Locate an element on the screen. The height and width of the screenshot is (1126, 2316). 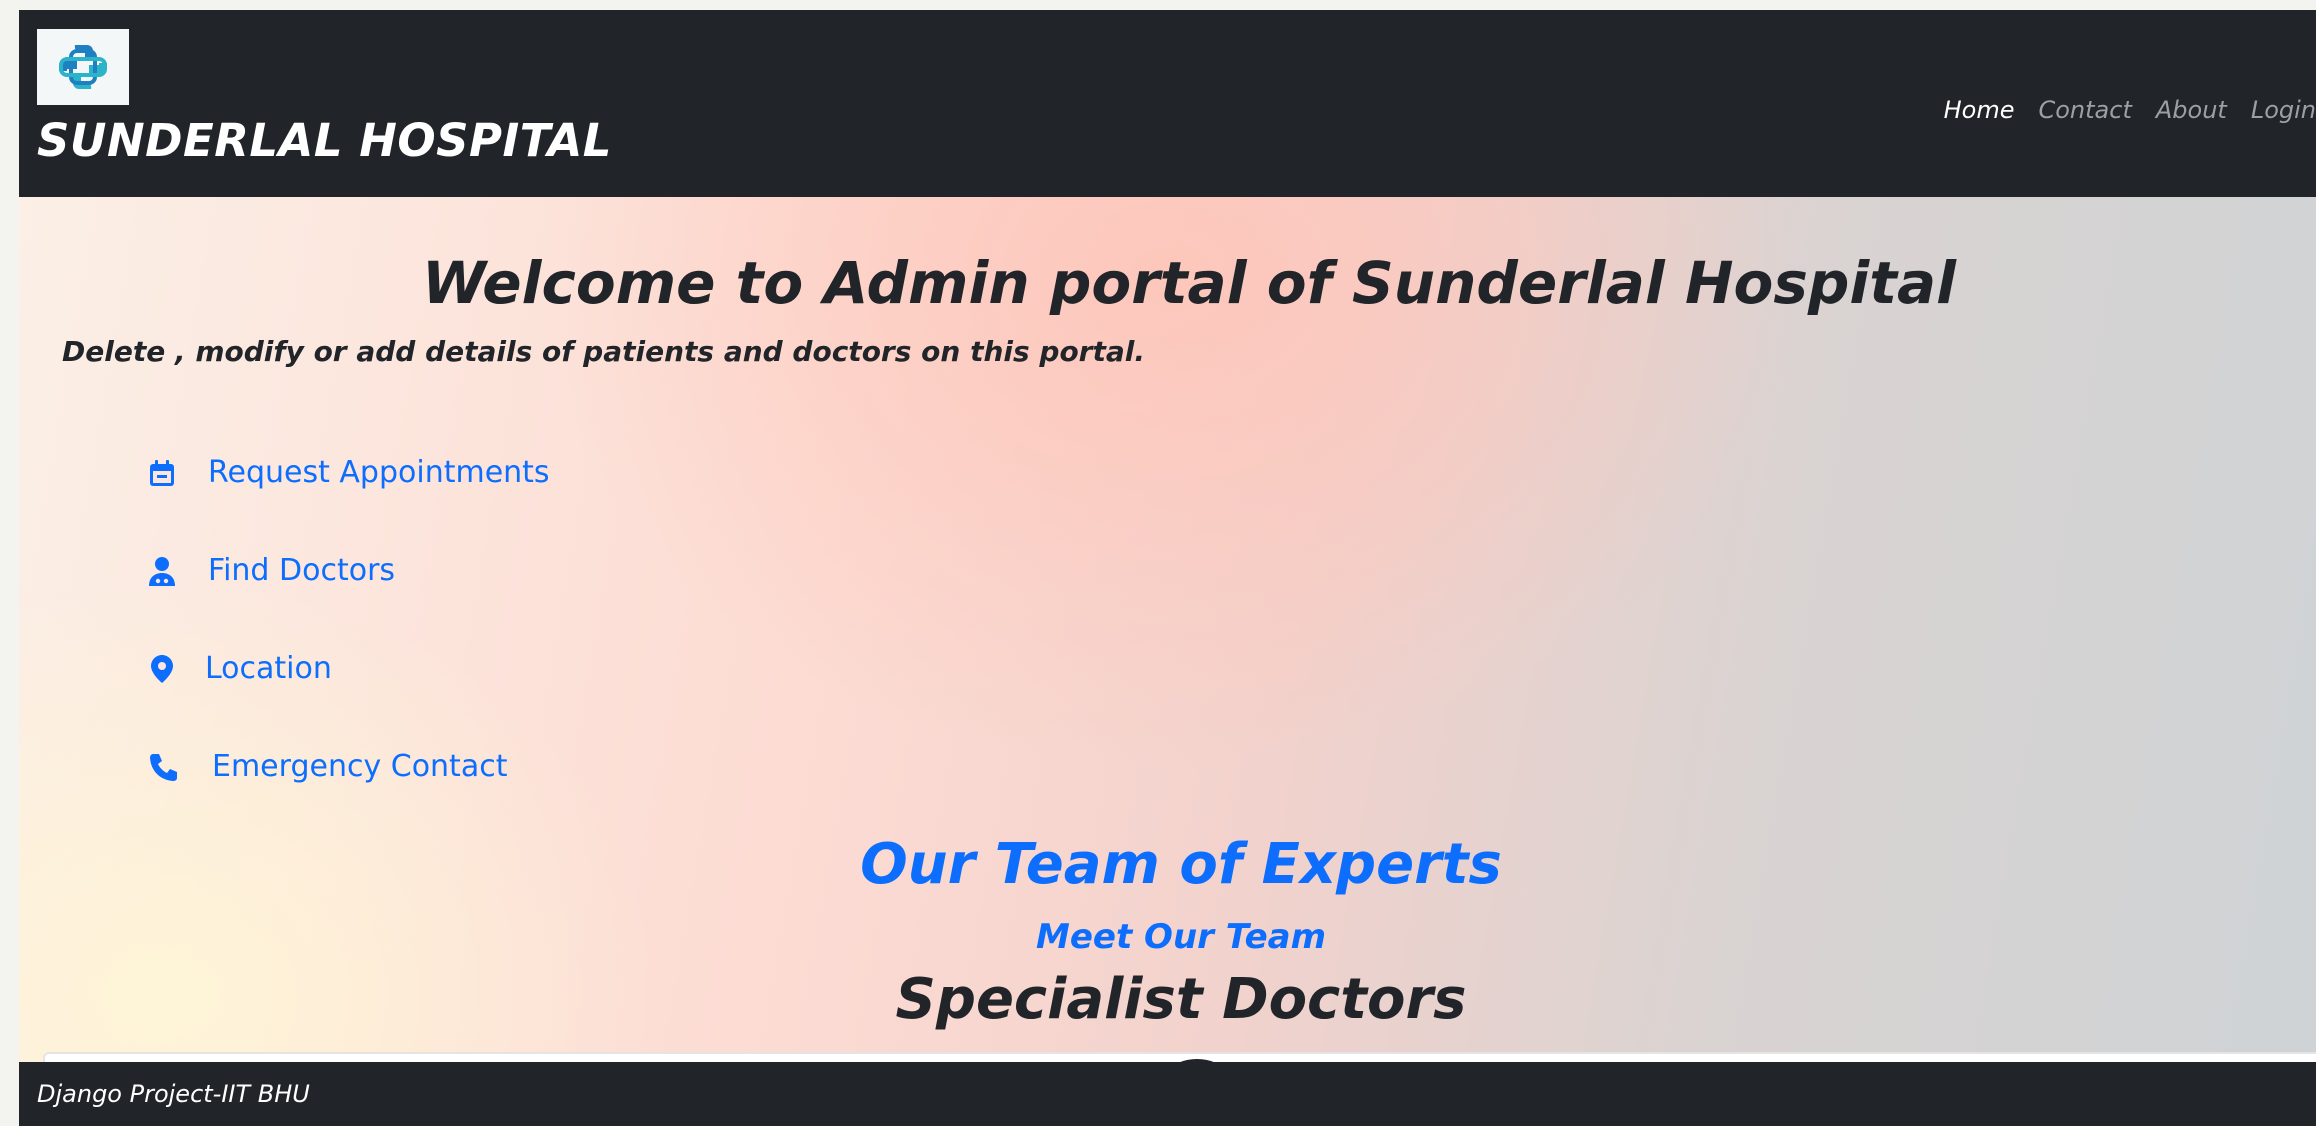
nav-link-contact: Contact is located at coordinates (2084, 110).